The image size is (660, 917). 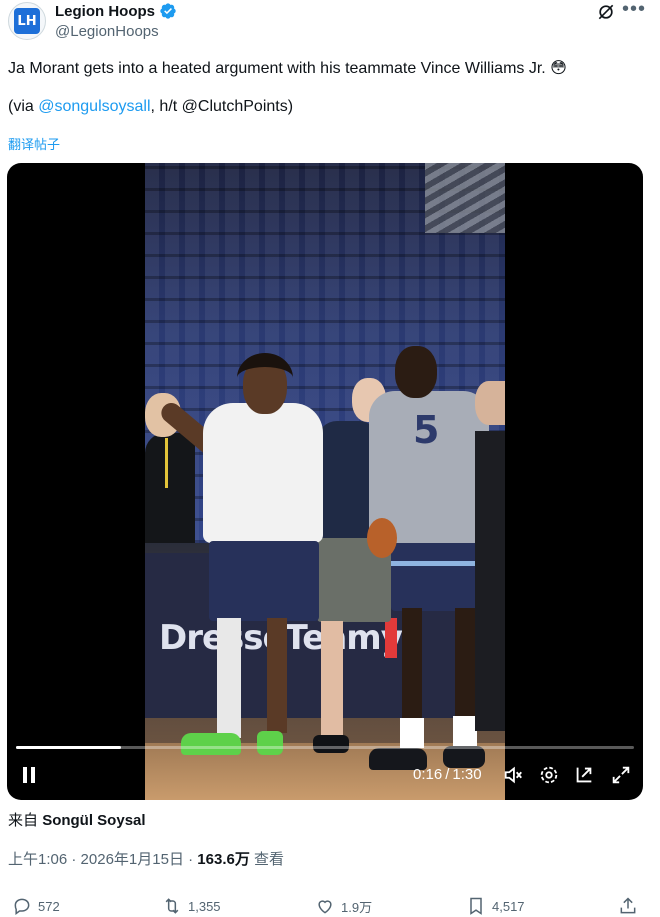 What do you see at coordinates (549, 775) in the screenshot?
I see `settings-gear-icon` at bounding box center [549, 775].